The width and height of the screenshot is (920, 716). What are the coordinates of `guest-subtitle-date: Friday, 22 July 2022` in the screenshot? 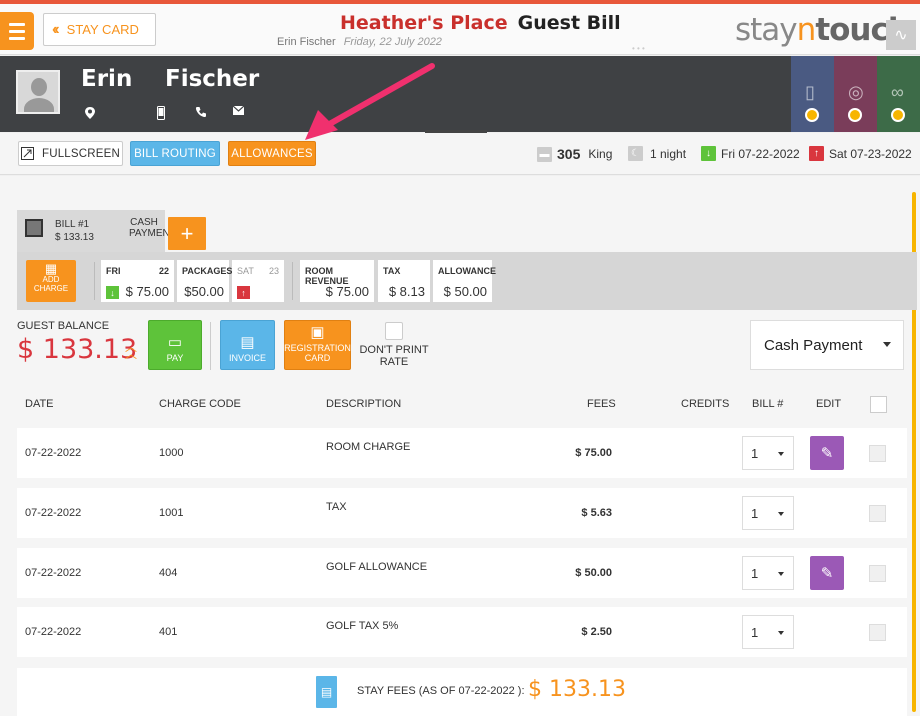 It's located at (392, 42).